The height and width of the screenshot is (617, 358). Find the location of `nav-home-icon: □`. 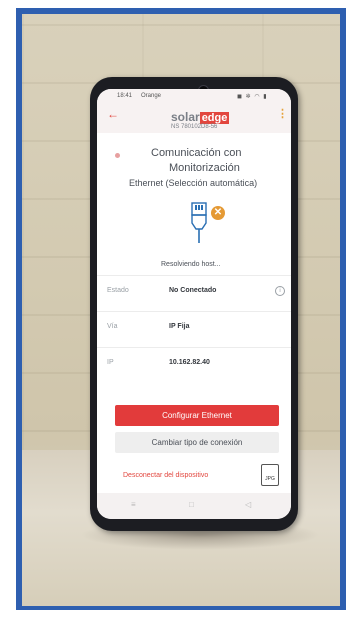

nav-home-icon: □ is located at coordinates (191, 504).